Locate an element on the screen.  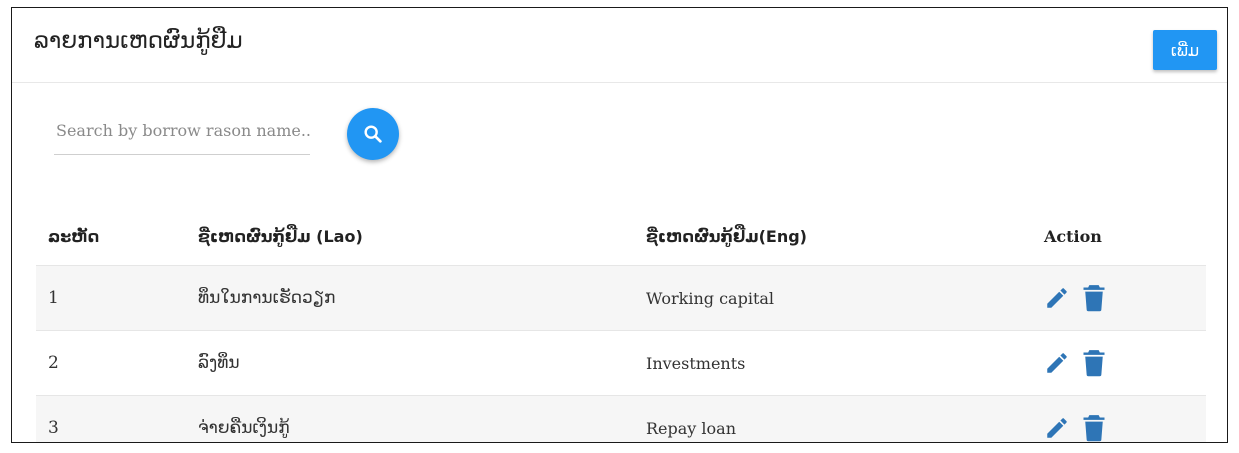
add-button: ເພີ່ມ is located at coordinates (1185, 50).